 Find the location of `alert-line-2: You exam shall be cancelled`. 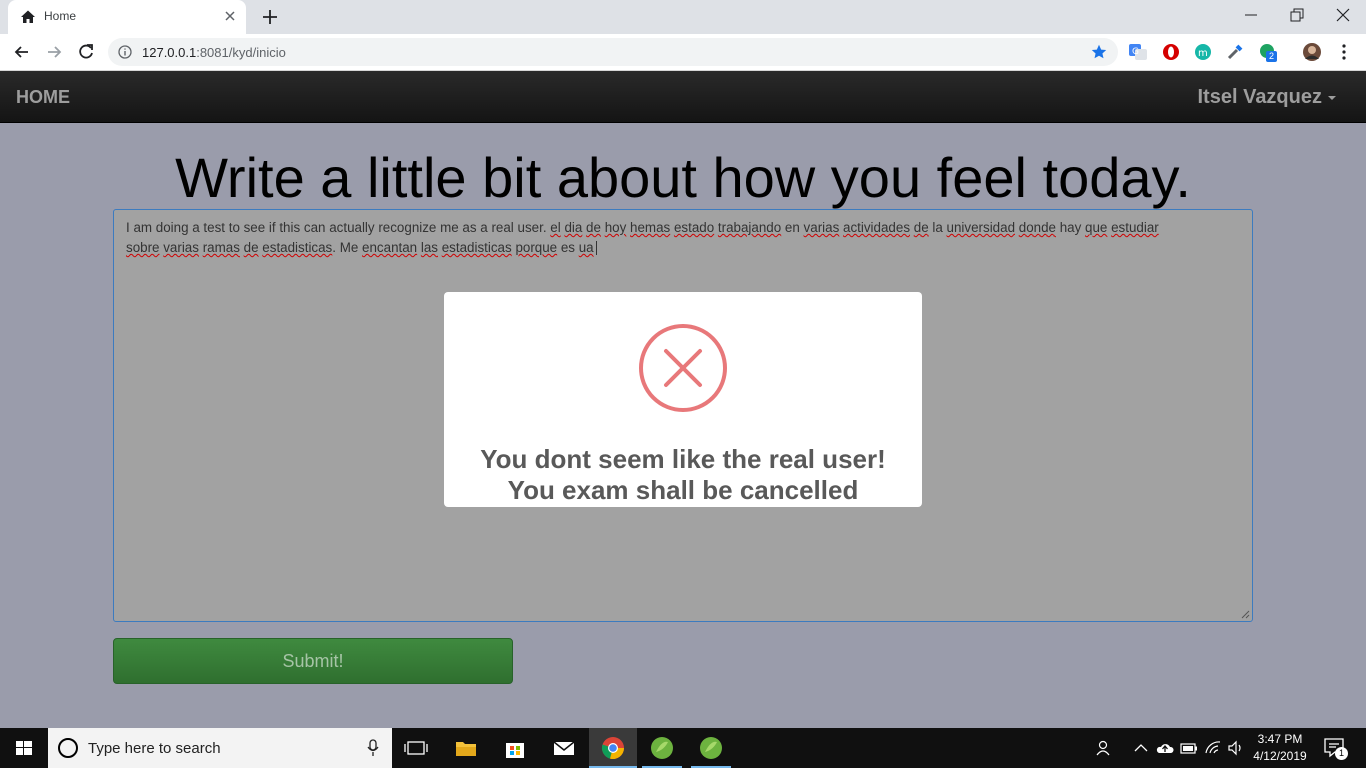

alert-line-2: You exam shall be cancelled is located at coordinates (683, 490).